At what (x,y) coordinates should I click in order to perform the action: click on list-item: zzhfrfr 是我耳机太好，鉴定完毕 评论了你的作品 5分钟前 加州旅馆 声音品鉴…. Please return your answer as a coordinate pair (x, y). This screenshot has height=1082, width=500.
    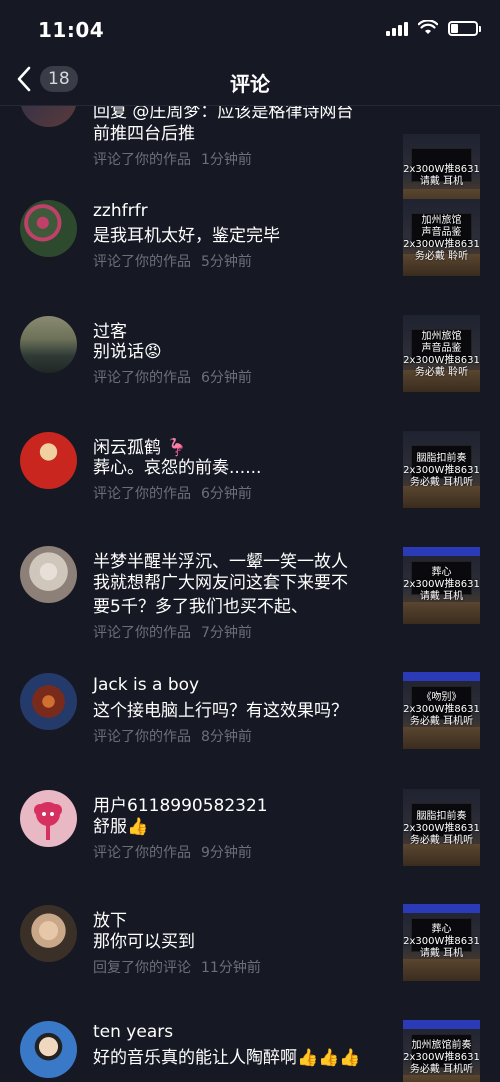
    Looking at the image, I should click on (250, 250).